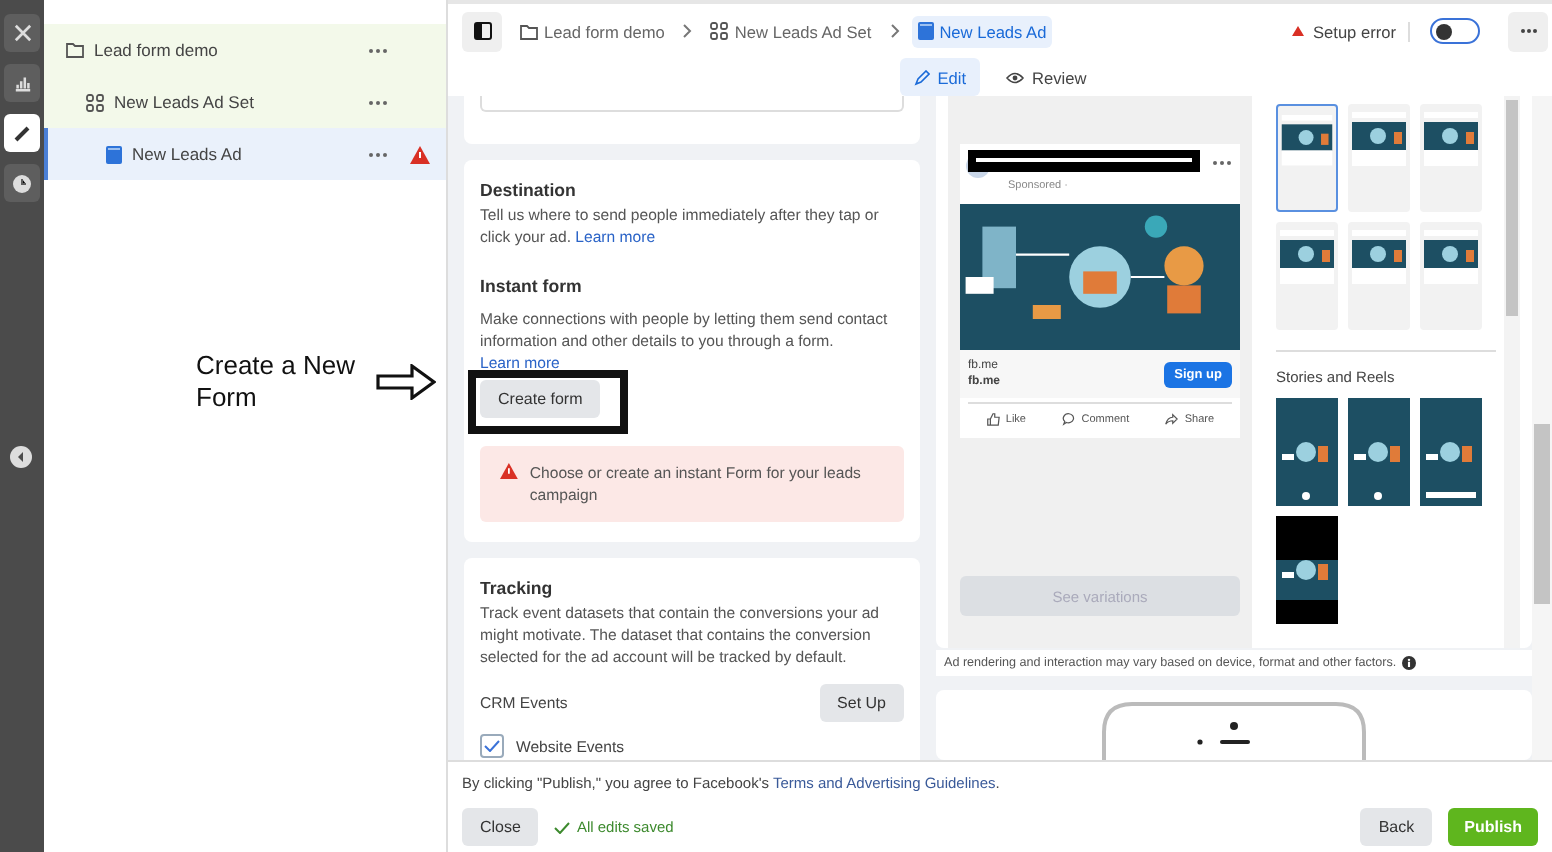  What do you see at coordinates (1455, 31) in the screenshot?
I see `toggle-switch` at bounding box center [1455, 31].